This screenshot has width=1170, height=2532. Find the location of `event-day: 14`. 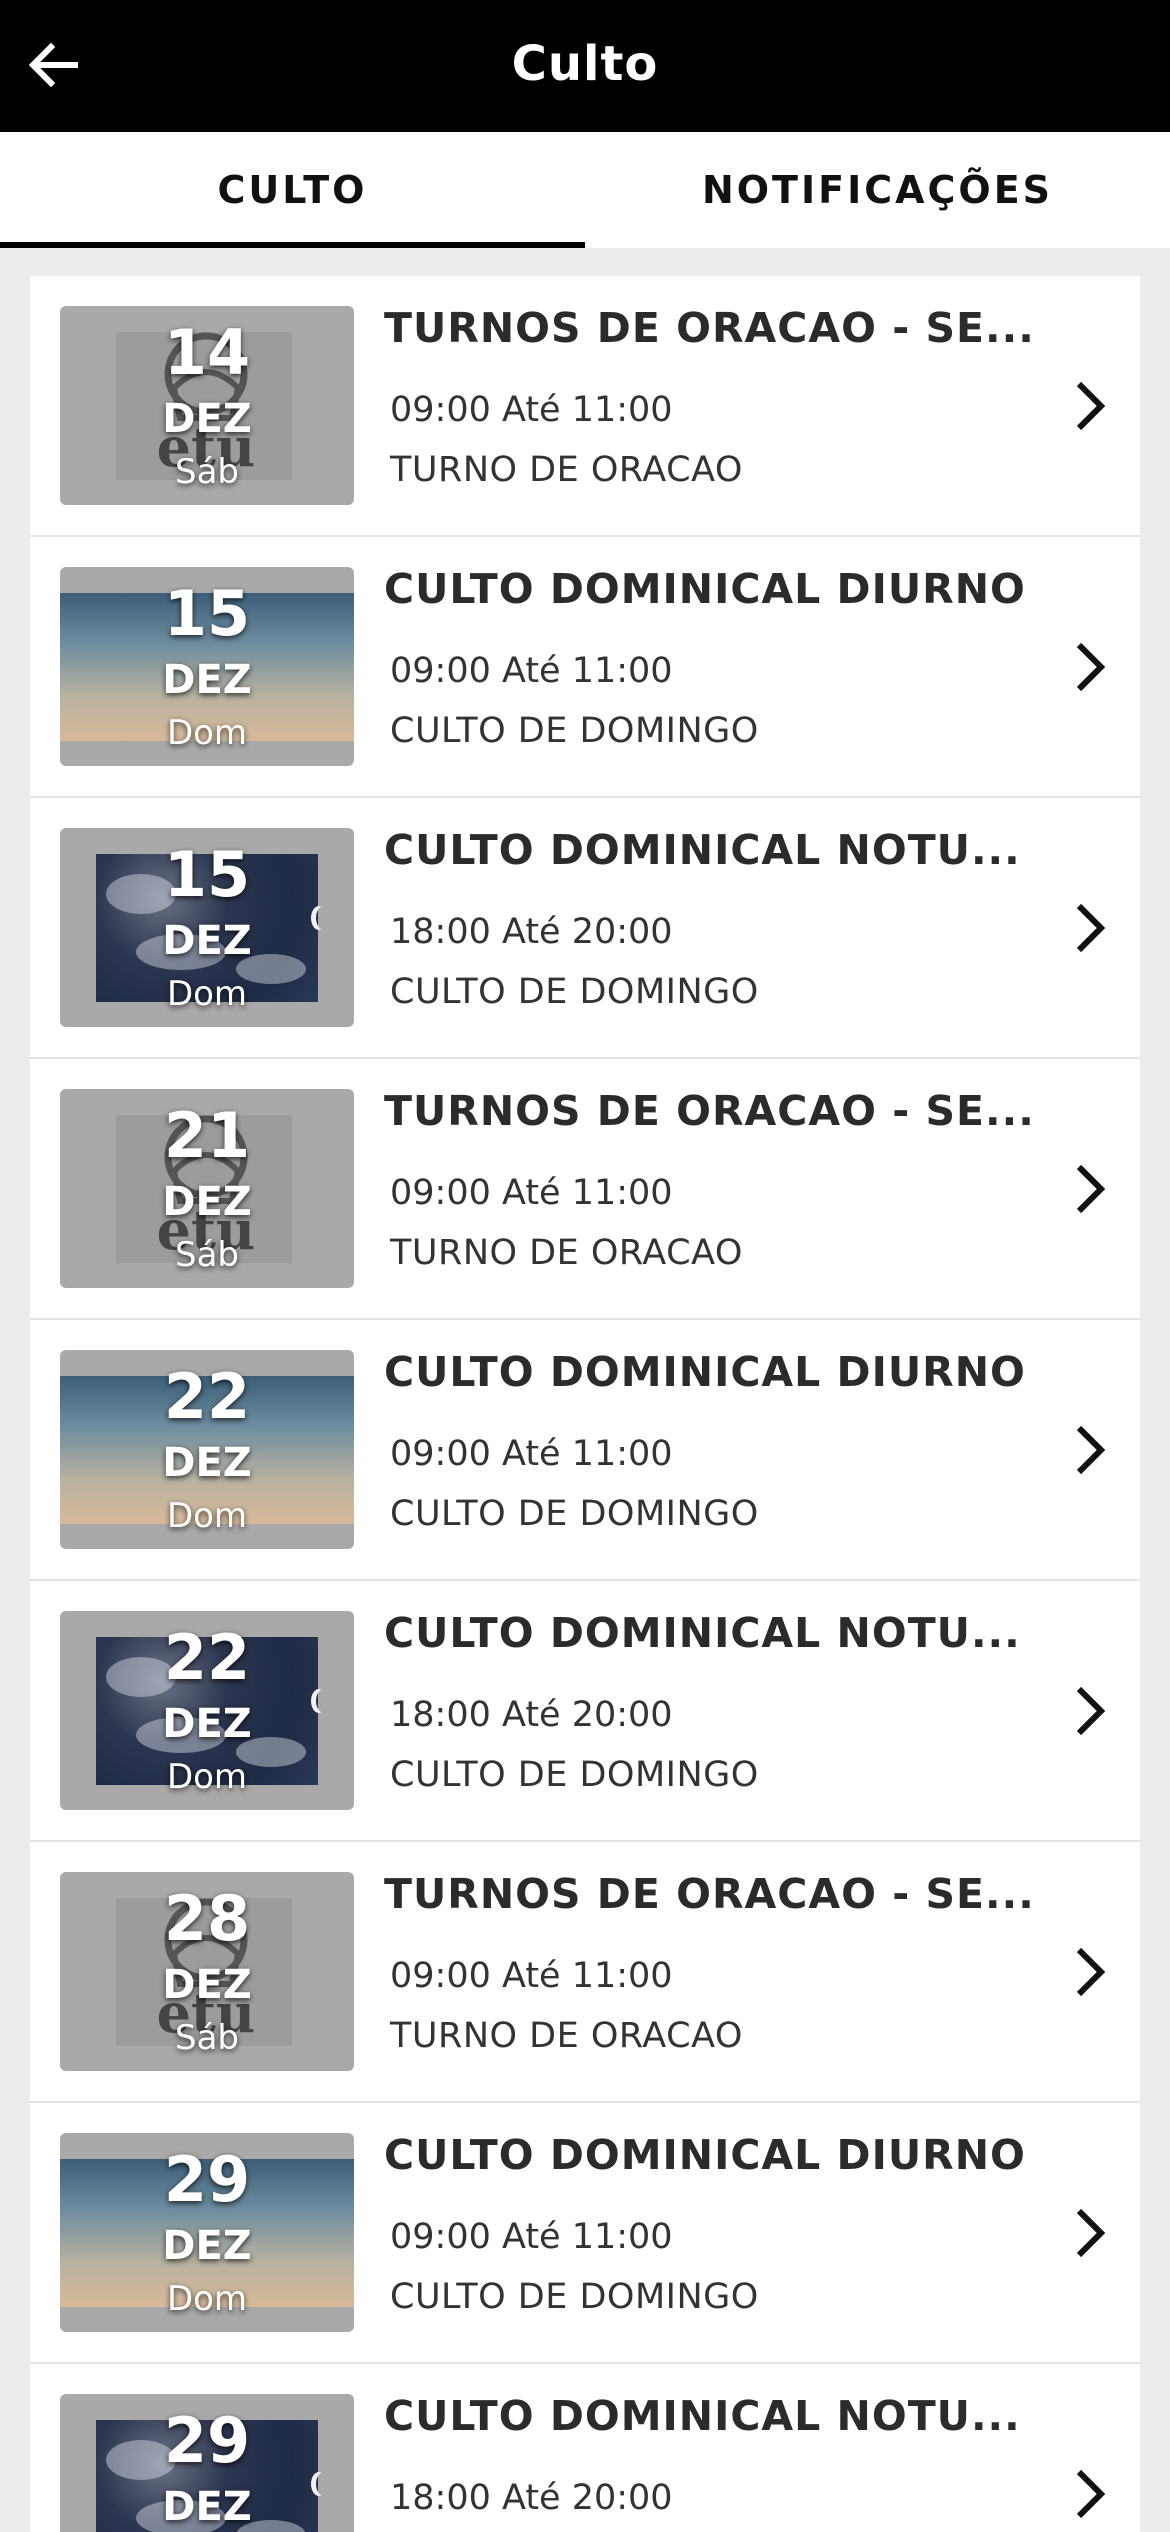

event-day: 14 is located at coordinates (207, 352).